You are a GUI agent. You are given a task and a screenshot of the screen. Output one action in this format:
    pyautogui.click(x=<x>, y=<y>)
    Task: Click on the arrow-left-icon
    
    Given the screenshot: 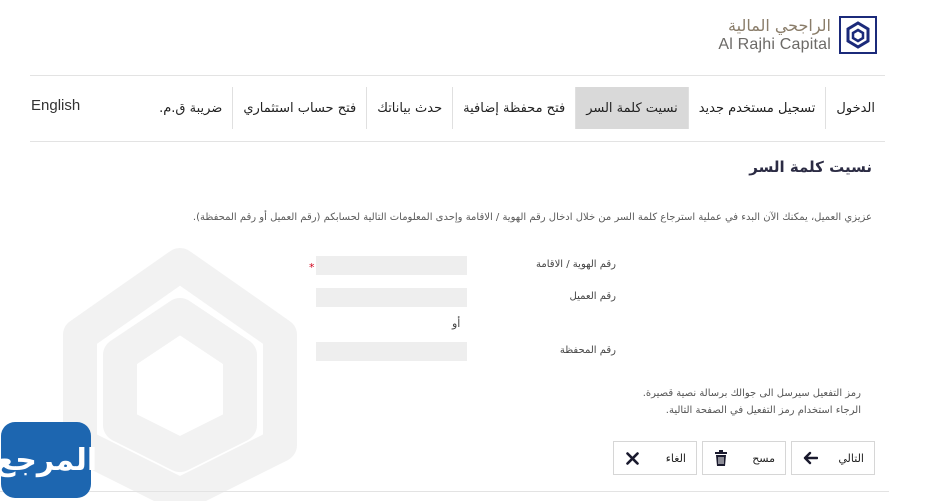 What is the action you would take?
    pyautogui.click(x=810, y=458)
    